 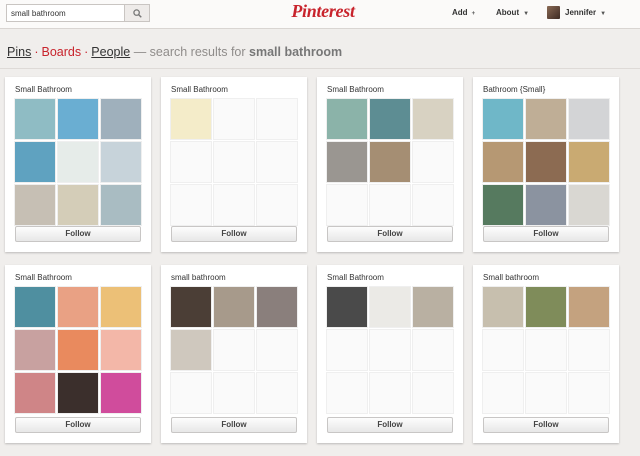 What do you see at coordinates (62, 52) in the screenshot?
I see `boards-tab: Boards` at bounding box center [62, 52].